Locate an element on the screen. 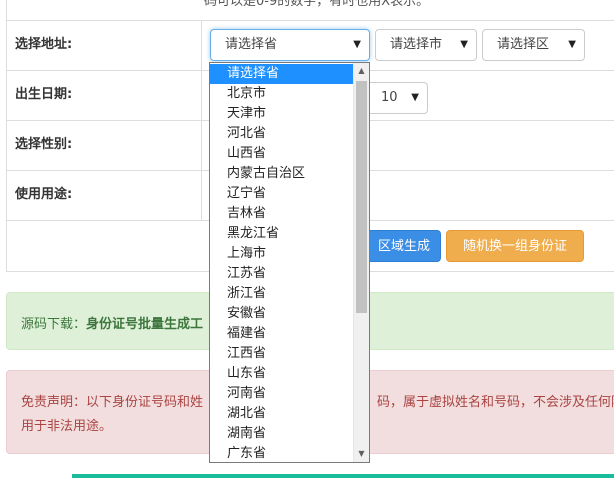 The image size is (614, 478). province-option: 吉林省 is located at coordinates (281, 214).